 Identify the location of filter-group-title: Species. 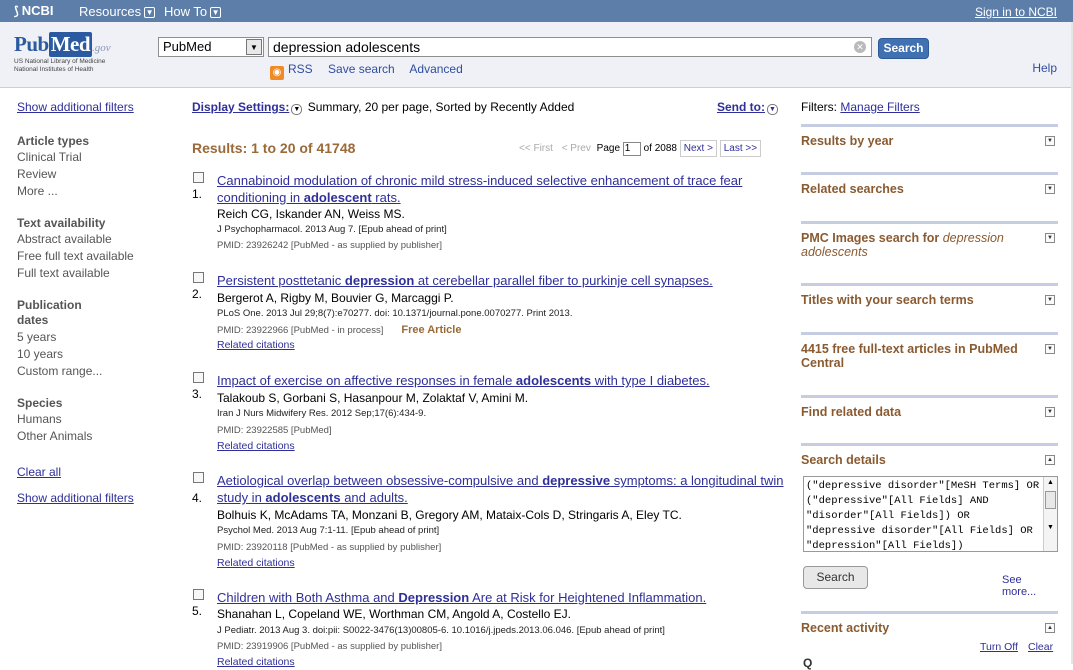
(40, 403).